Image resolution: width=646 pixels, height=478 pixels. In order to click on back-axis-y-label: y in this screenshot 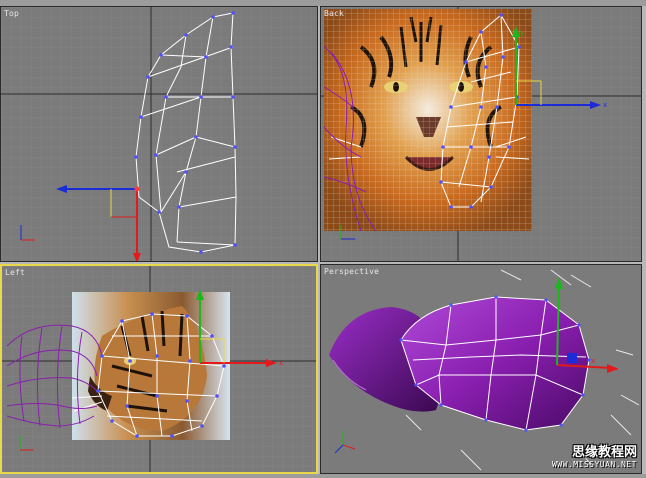, I will do `click(522, 33)`.